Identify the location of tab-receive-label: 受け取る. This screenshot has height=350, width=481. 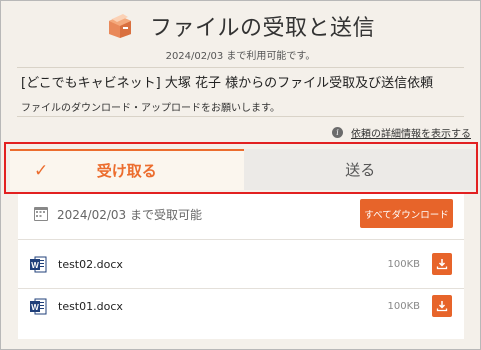
(126, 171).